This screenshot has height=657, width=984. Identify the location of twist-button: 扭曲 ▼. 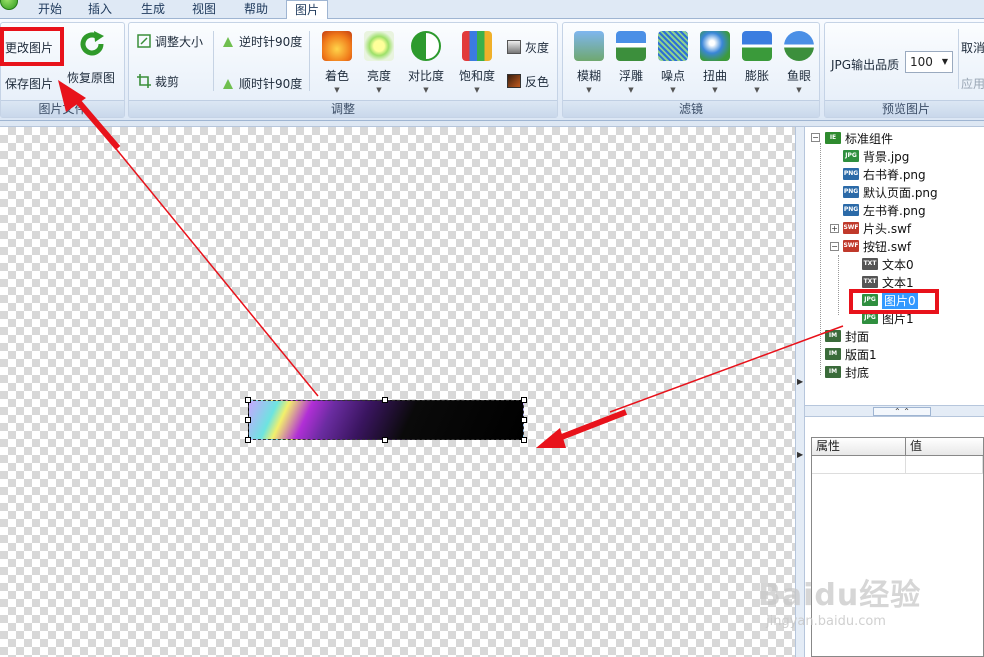
(715, 66).